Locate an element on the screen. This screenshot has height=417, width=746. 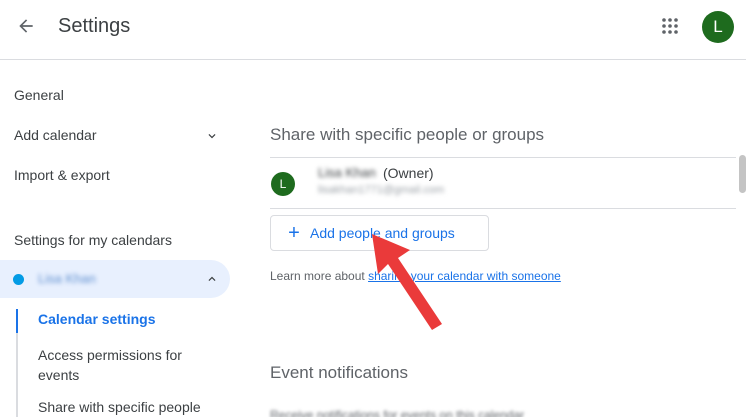
account-avatar: L is located at coordinates (718, 27).